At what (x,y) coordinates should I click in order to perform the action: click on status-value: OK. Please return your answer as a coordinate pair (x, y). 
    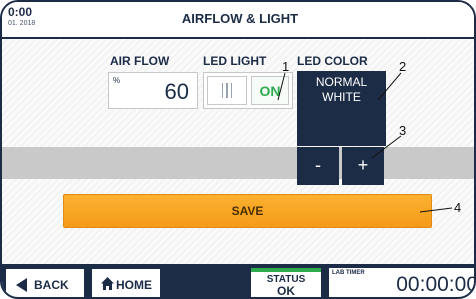
    Looking at the image, I should click on (286, 291).